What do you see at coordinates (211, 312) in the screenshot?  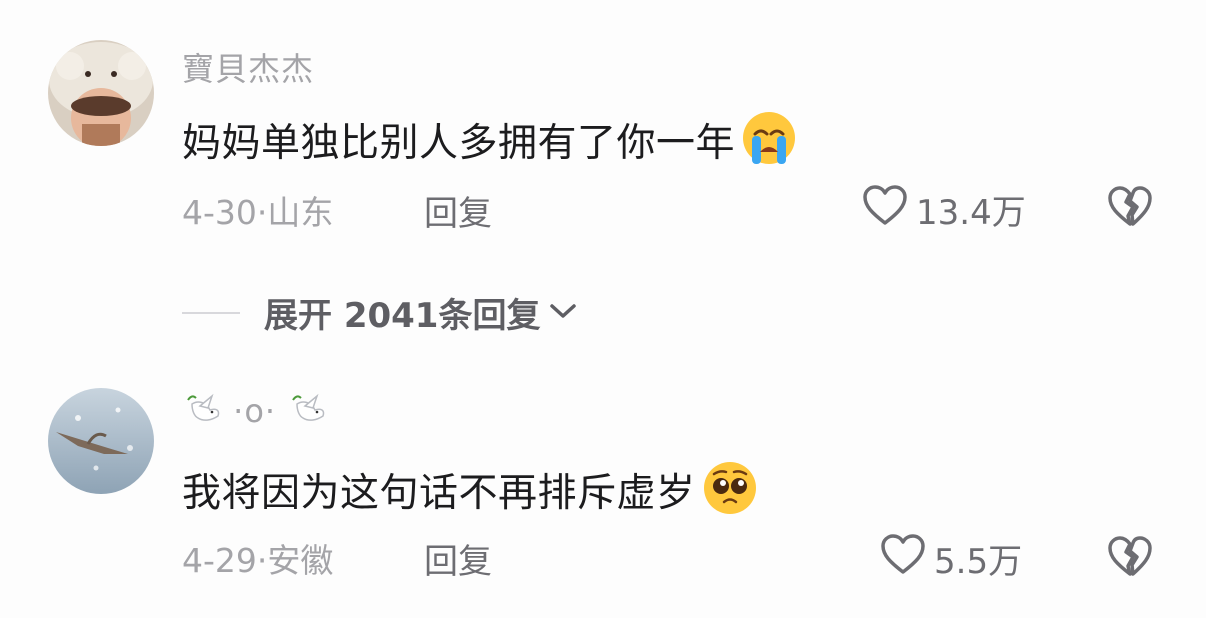 I see `divider-line` at bounding box center [211, 312].